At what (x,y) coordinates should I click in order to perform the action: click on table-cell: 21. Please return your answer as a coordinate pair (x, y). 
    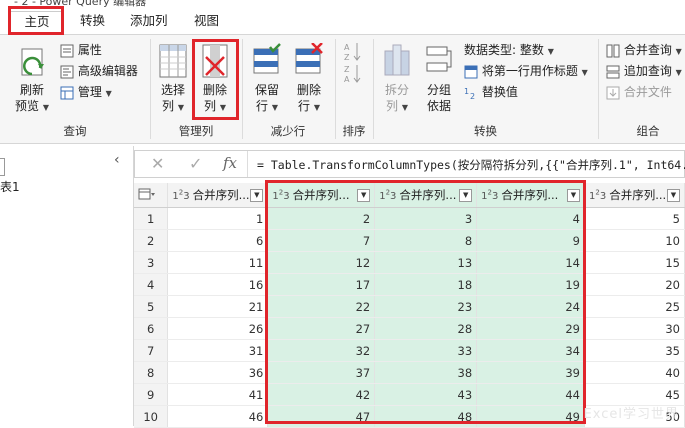
    Looking at the image, I should click on (218, 306).